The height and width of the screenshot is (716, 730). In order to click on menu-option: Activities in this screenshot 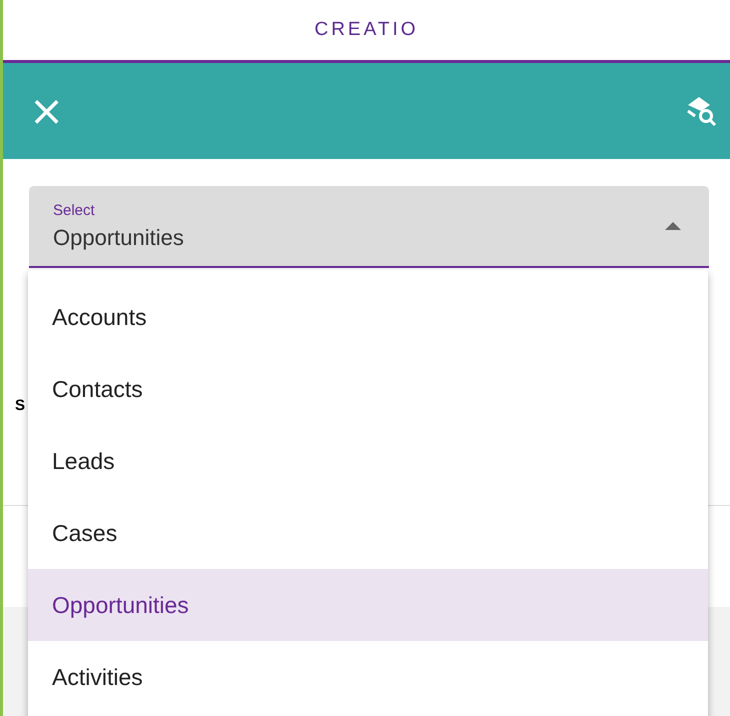, I will do `click(368, 677)`.